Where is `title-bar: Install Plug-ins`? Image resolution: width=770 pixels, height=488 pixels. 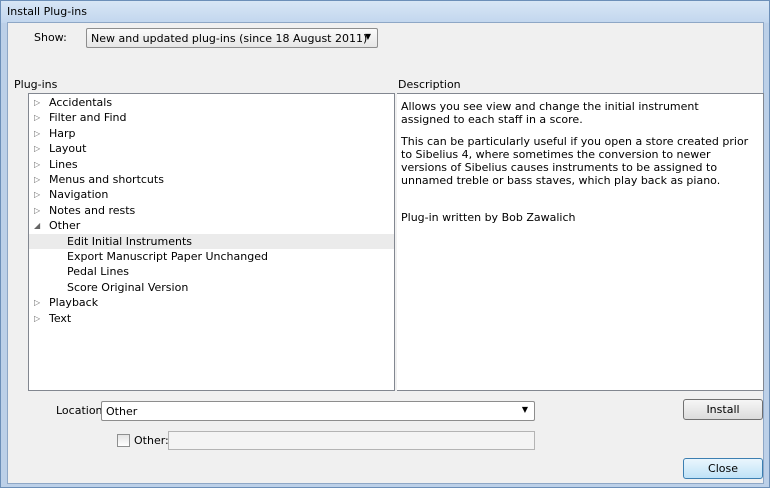
title-bar: Install Plug-ins is located at coordinates (385, 12).